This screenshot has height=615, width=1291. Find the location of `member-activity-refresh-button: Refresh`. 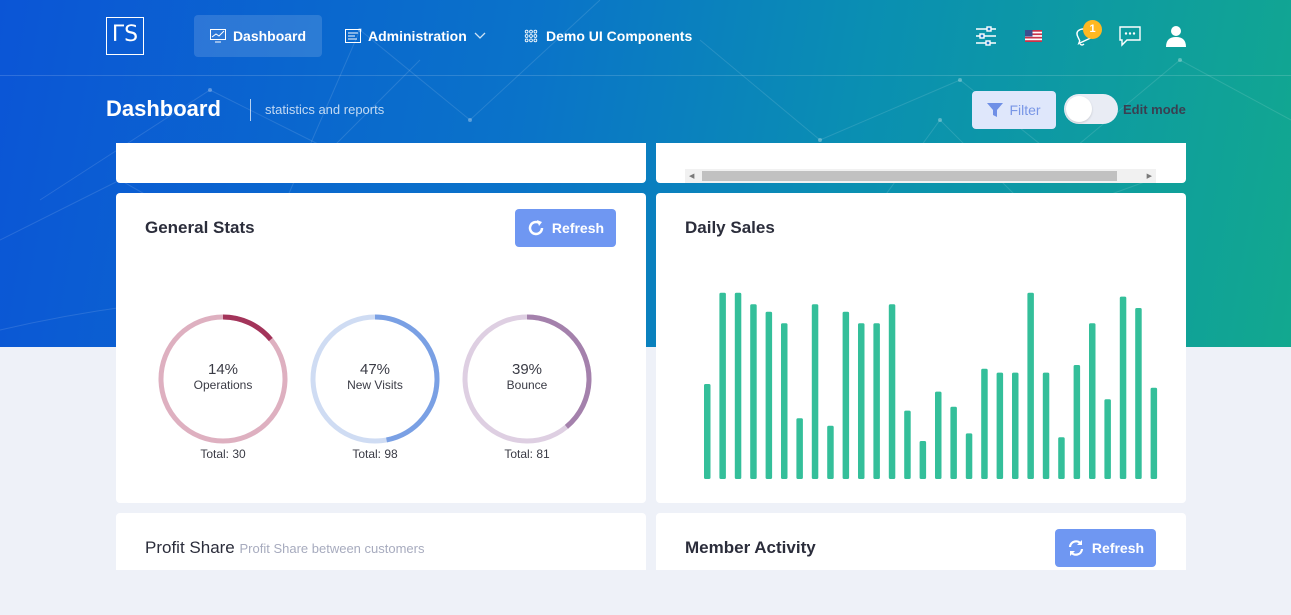

member-activity-refresh-button: Refresh is located at coordinates (1105, 548).